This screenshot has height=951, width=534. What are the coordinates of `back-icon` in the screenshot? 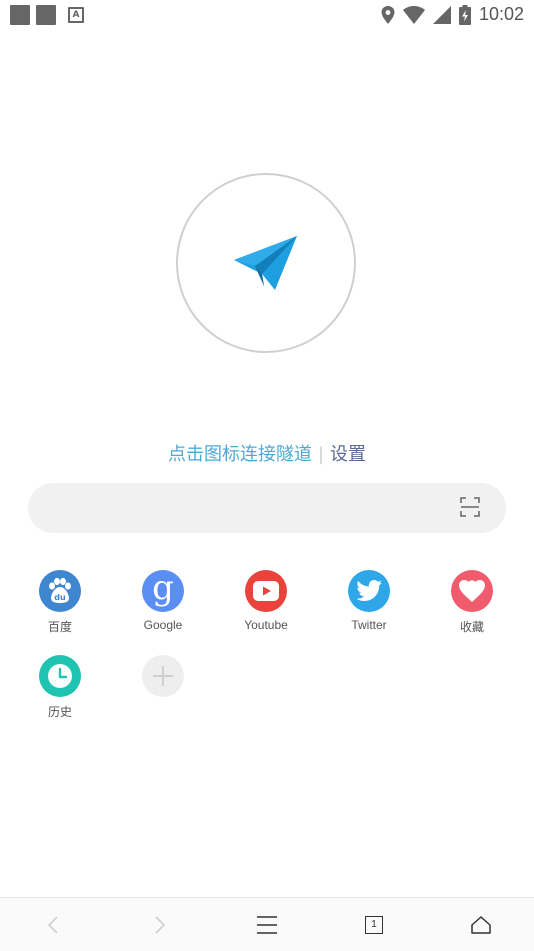 It's located at (52, 924).